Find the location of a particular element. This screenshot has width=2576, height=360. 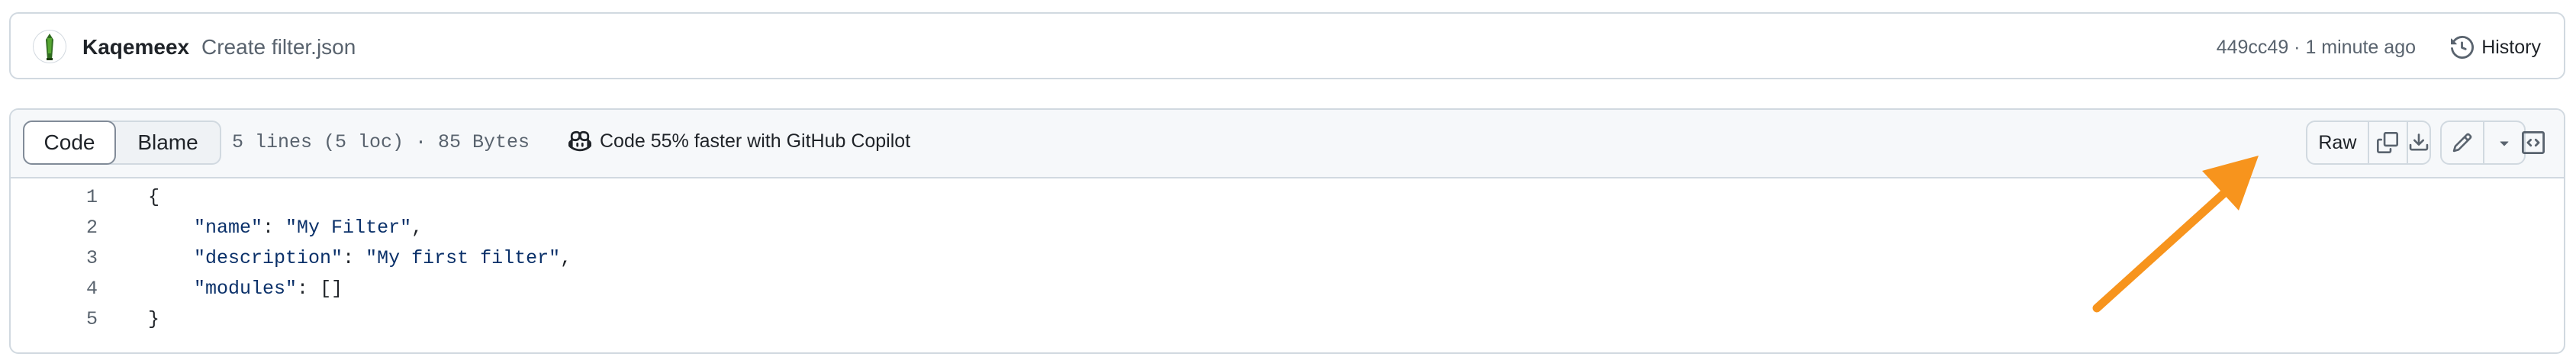

json-value: "My Filter" is located at coordinates (348, 228).